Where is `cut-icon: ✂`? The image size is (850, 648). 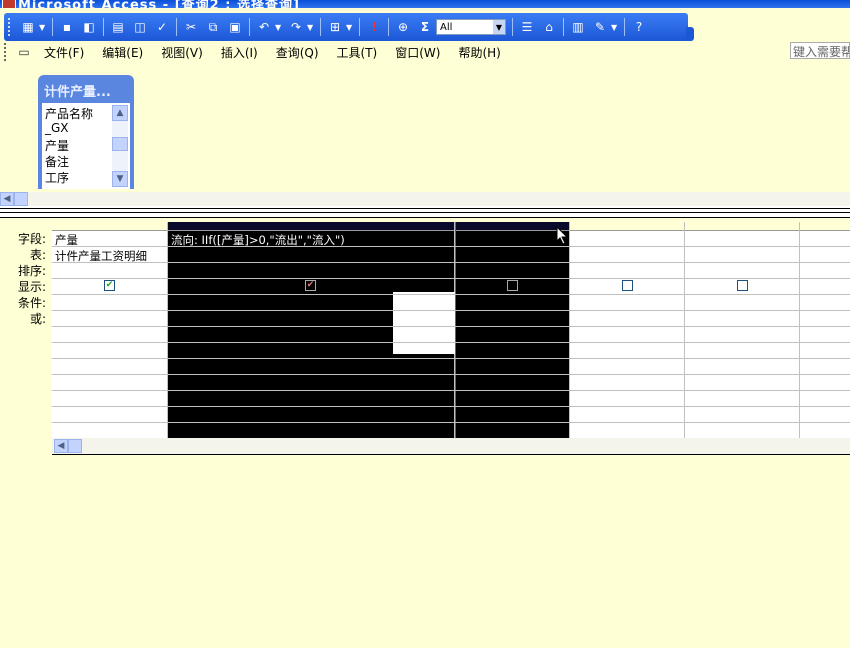
cut-icon: ✂ is located at coordinates (191, 27).